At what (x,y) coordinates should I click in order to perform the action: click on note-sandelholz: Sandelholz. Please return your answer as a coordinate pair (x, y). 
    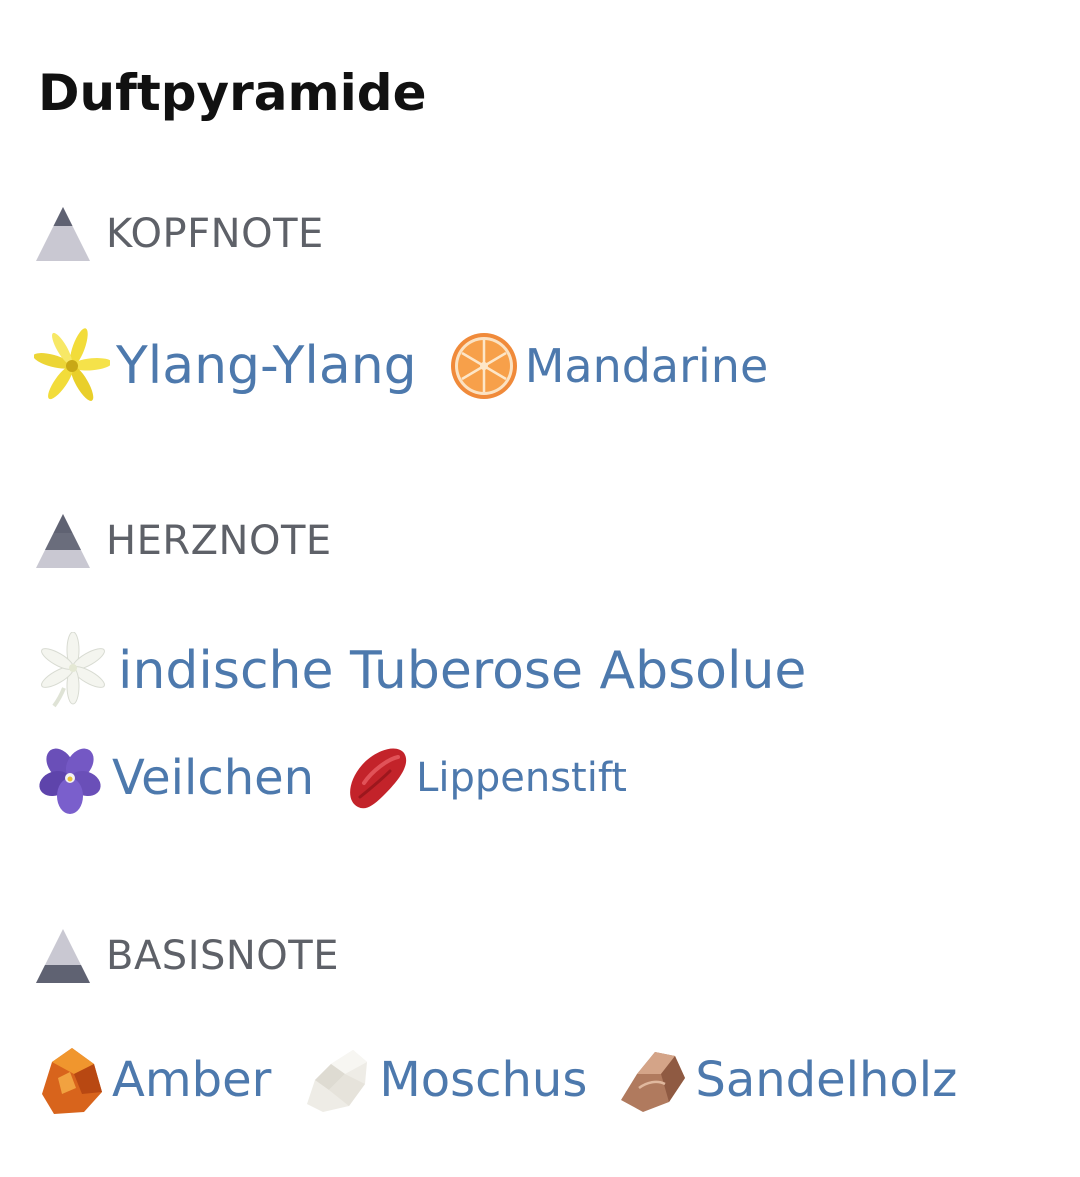
    Looking at the image, I should click on (787, 1080).